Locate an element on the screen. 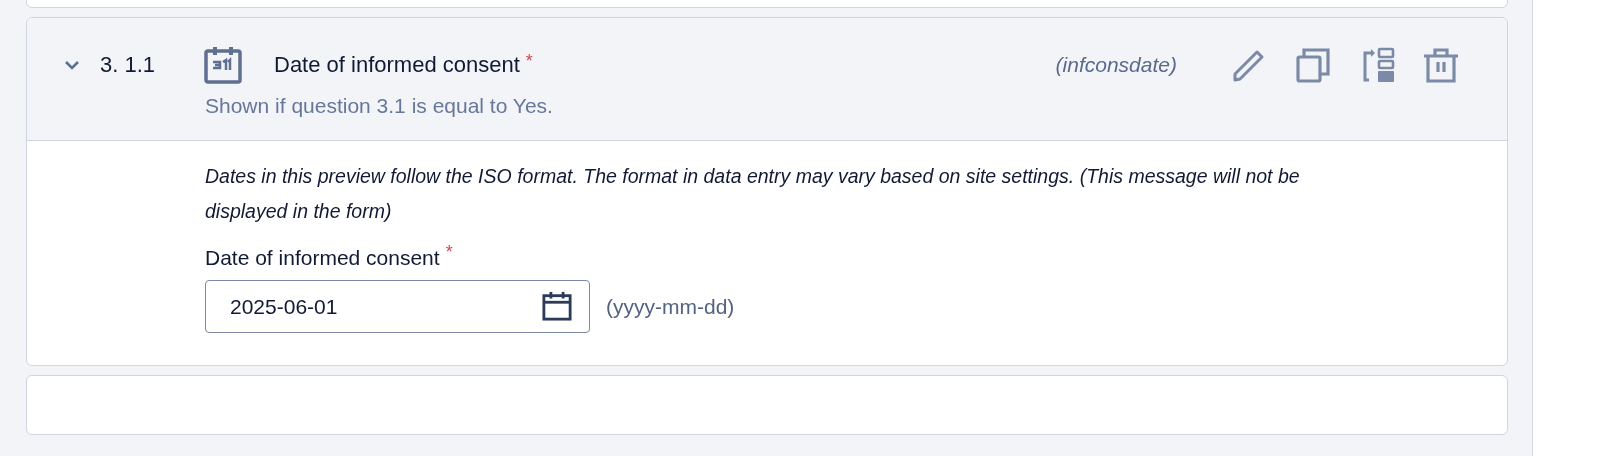 The height and width of the screenshot is (456, 1600). format-note: Dates in this preview follow the ISO format. The format in data entry may vary based on site settings. (This message will not be displayed in the form) is located at coordinates (753, 194).